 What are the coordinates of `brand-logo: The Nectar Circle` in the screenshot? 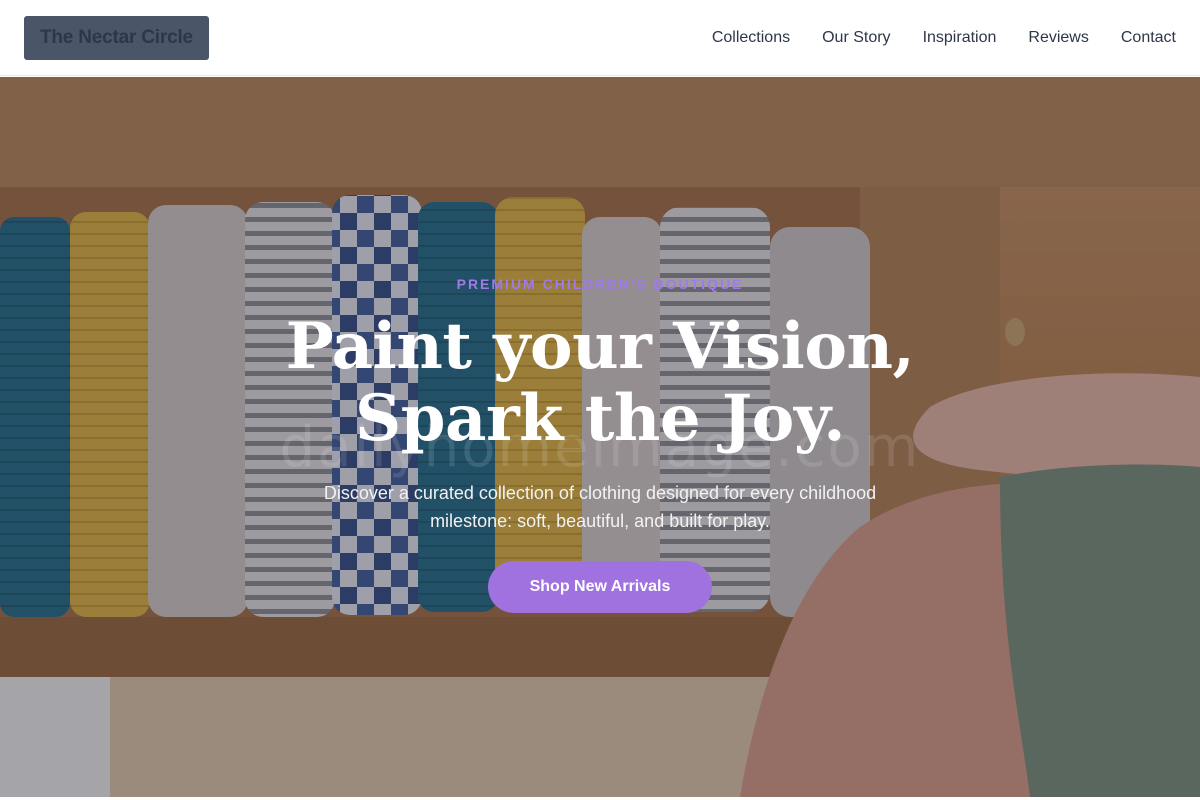 It's located at (116, 37).